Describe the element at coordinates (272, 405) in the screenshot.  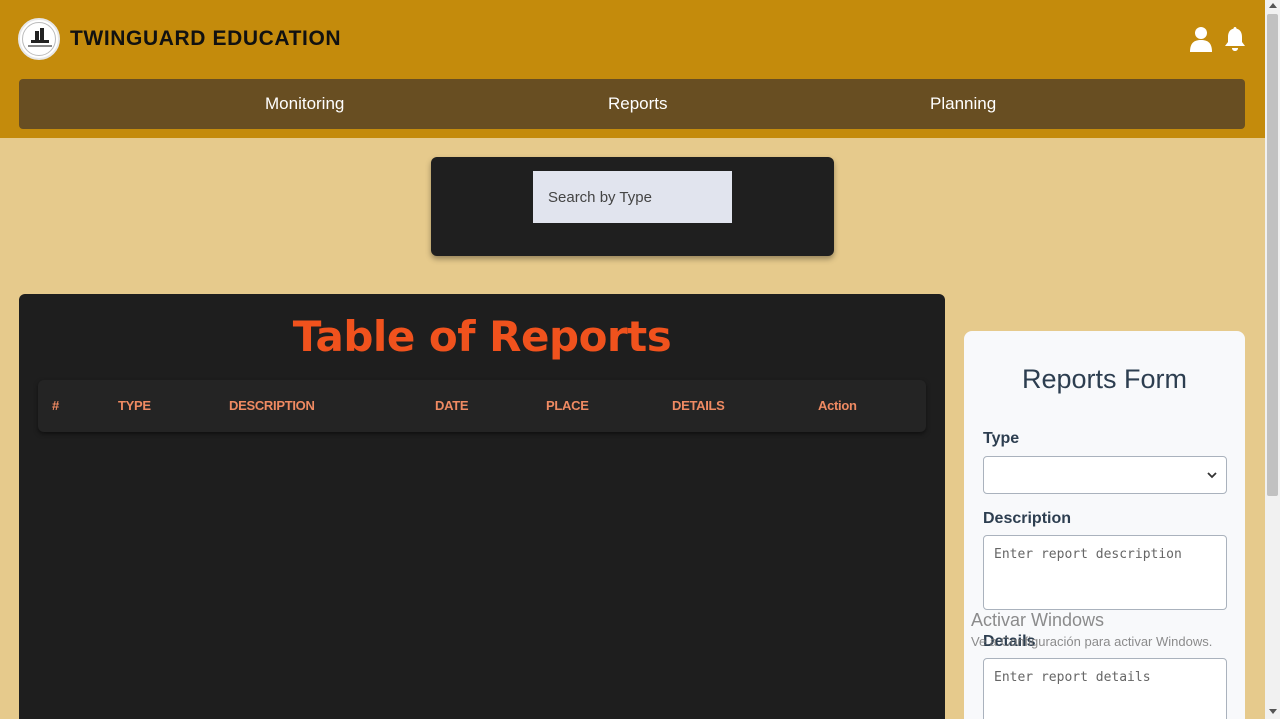
I see `column-header-description: DESCRIPTION` at that location.